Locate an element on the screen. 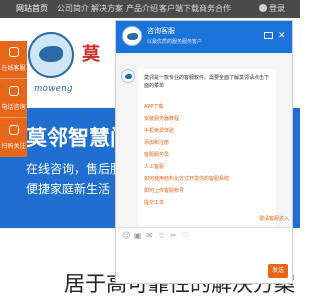 This screenshot has width=320, height=300. faq-item: 手机免费体验 is located at coordinates (159, 130).